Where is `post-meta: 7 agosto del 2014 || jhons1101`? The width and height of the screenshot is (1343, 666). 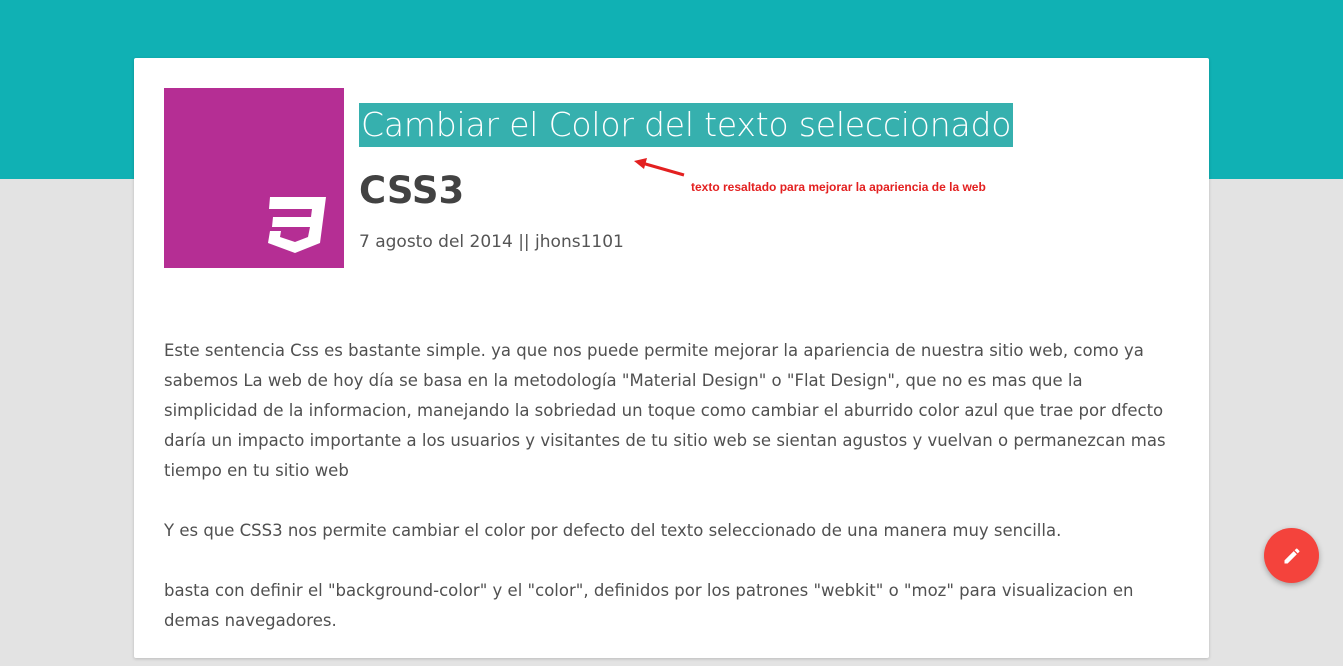 post-meta: 7 agosto del 2014 || jhons1101 is located at coordinates (491, 242).